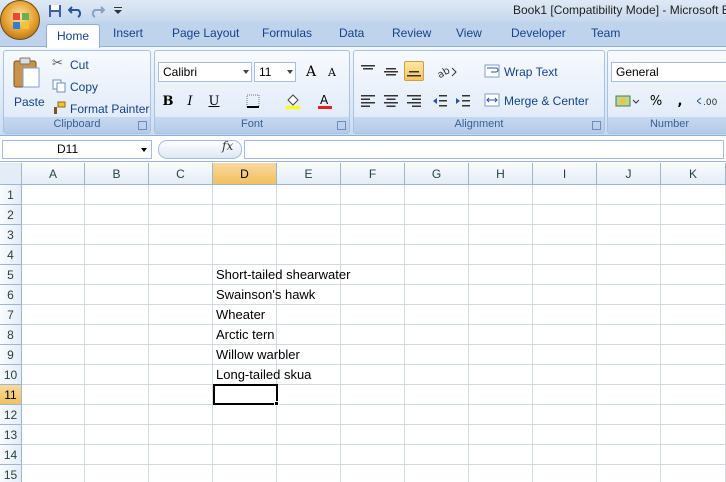 This screenshot has width=726, height=482. What do you see at coordinates (629, 174) in the screenshot?
I see `column-header-j: J` at bounding box center [629, 174].